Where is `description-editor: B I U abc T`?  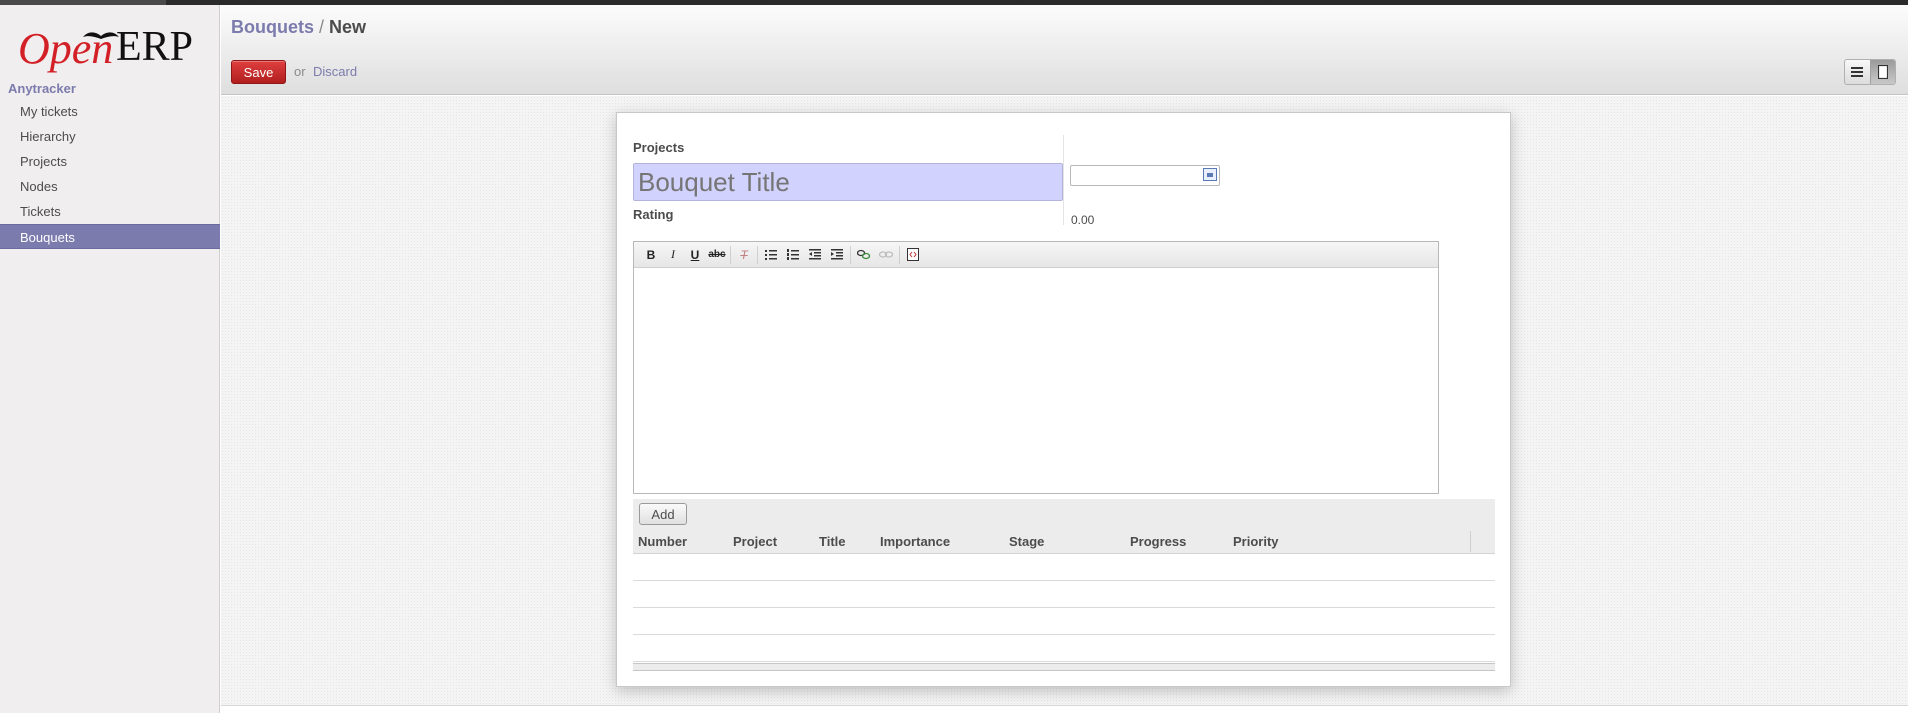 description-editor: B I U abc T is located at coordinates (1036, 367).